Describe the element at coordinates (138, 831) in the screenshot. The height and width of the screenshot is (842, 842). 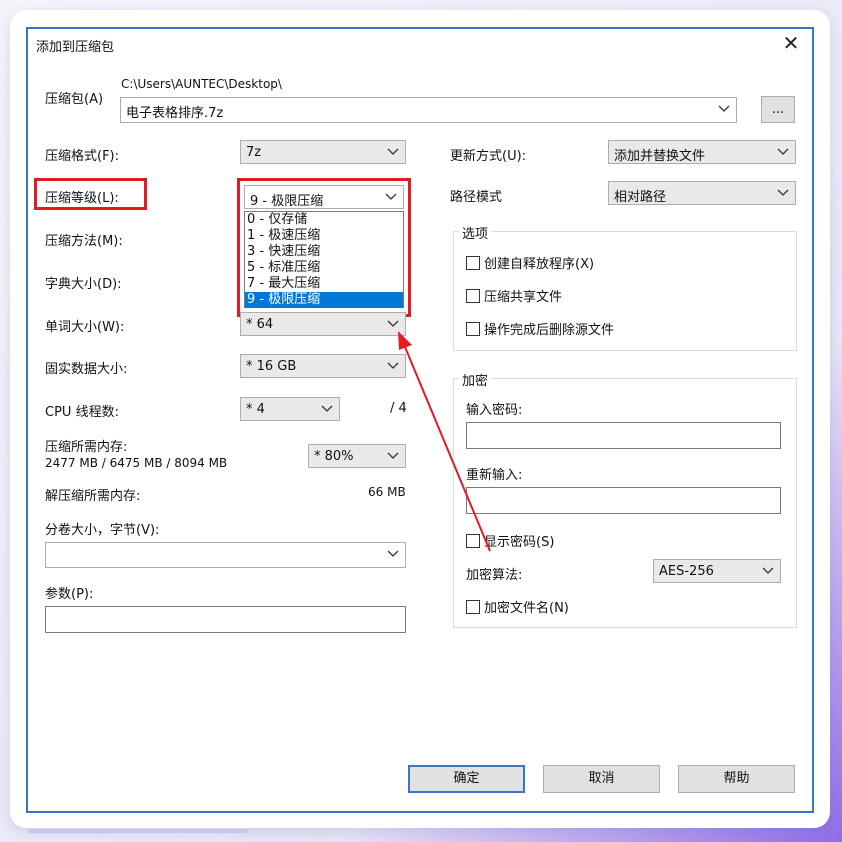
I see `card-accent-bar` at that location.